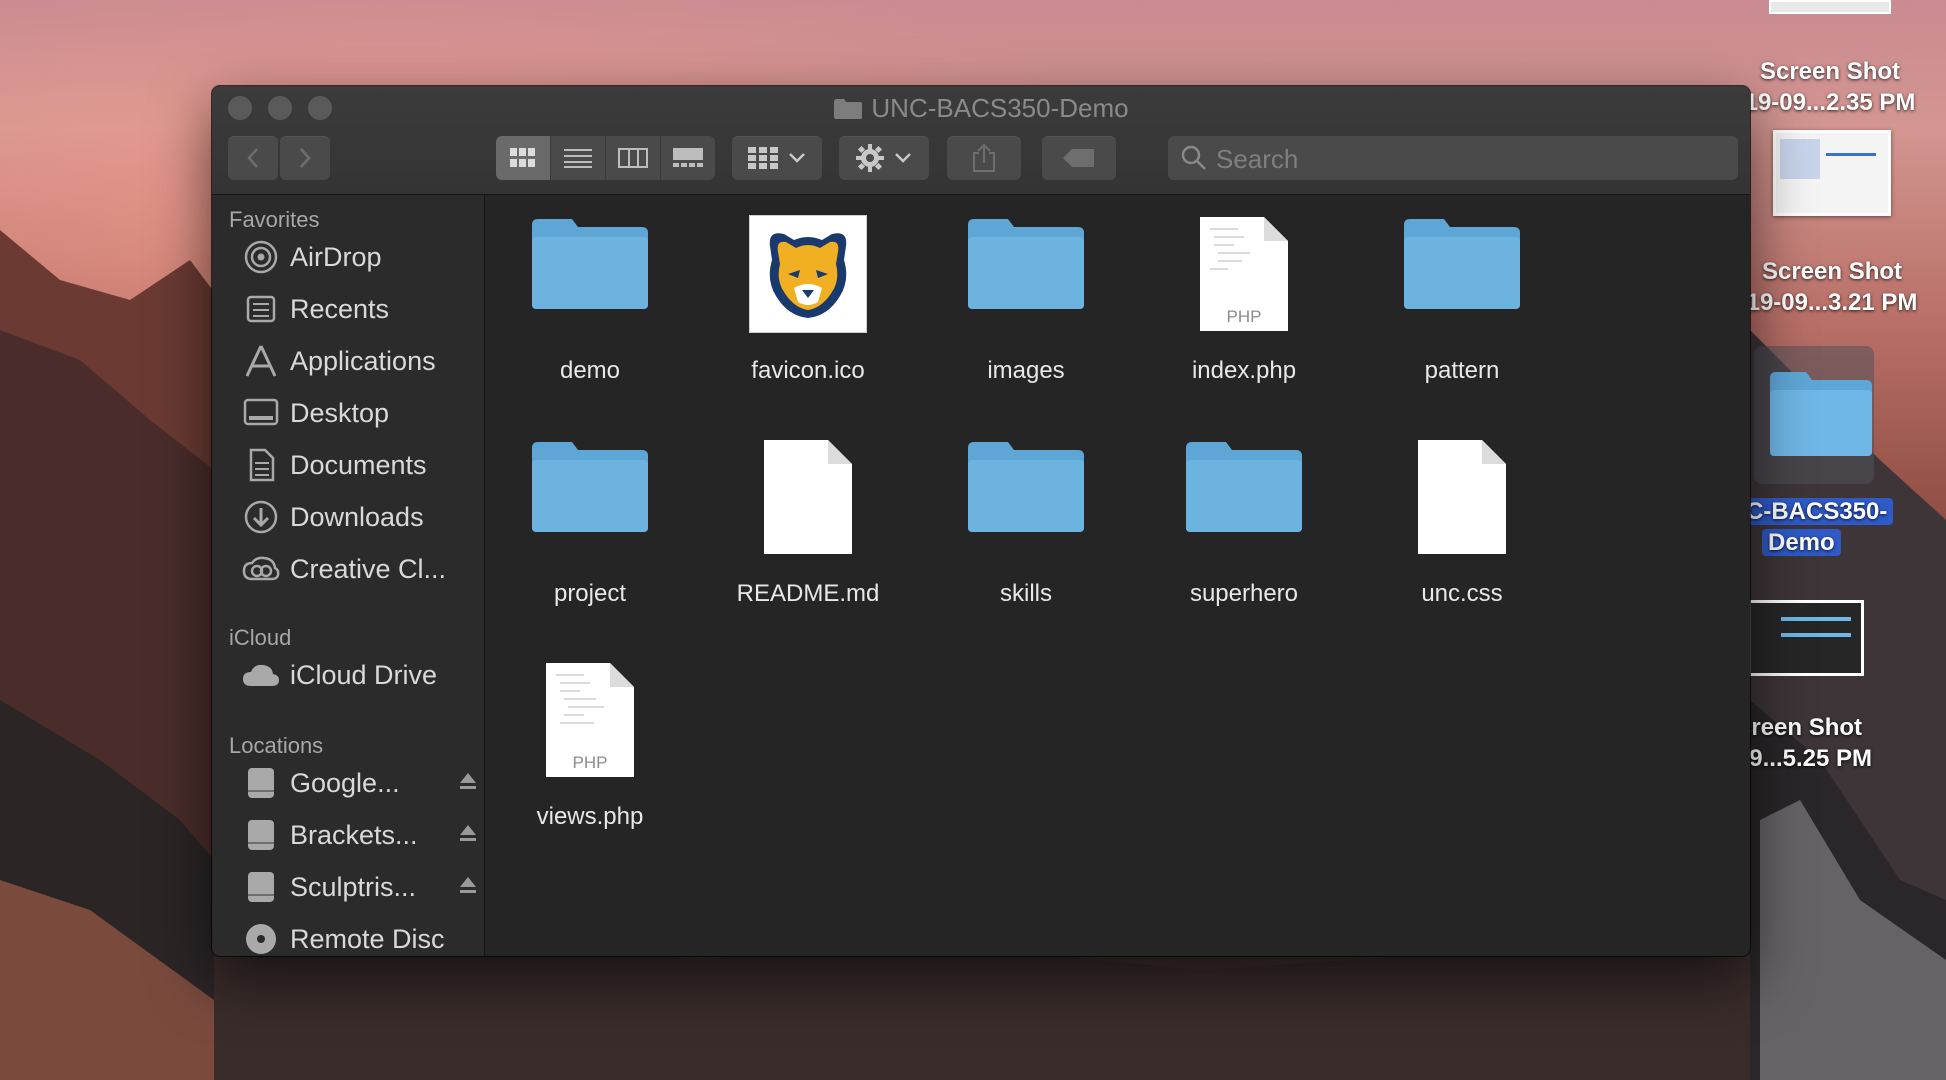  What do you see at coordinates (1257, 159) in the screenshot?
I see `search-placeholder: Search` at bounding box center [1257, 159].